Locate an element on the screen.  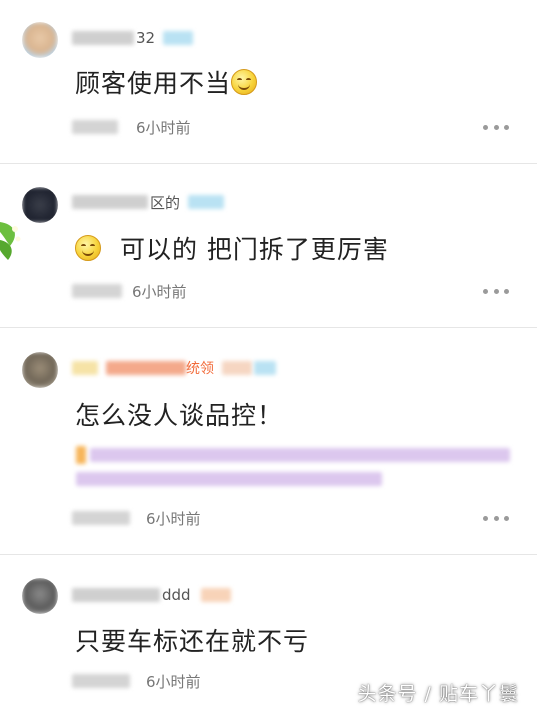
username-suffix: 32 is located at coordinates (146, 38).